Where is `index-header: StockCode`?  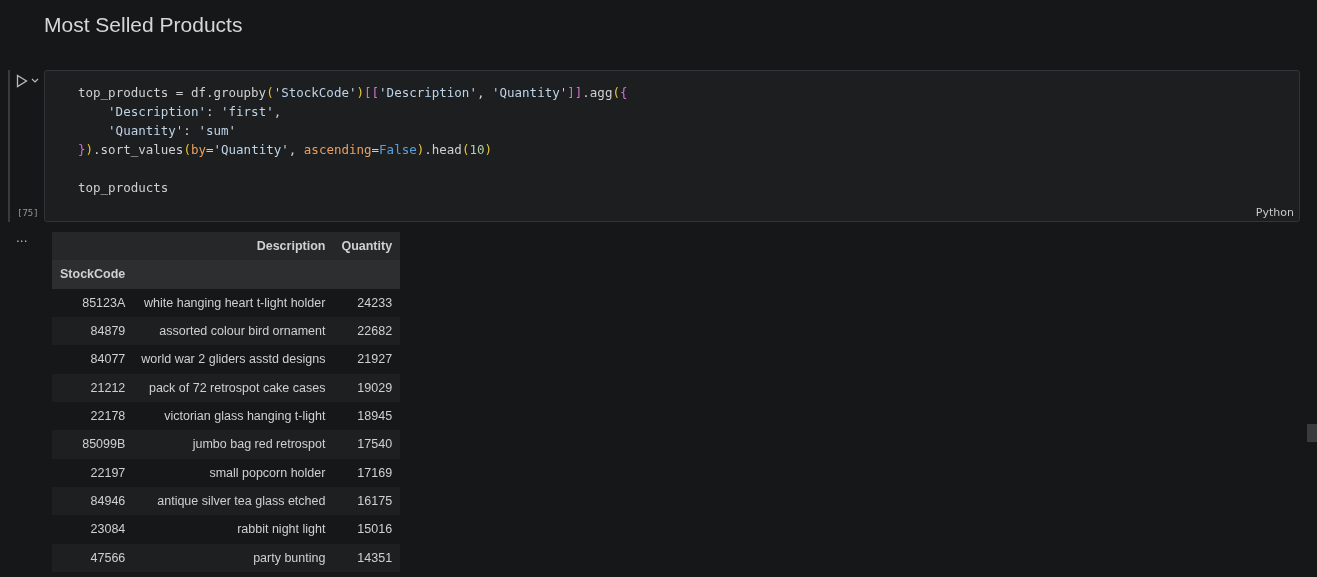
index-header: StockCode is located at coordinates (93, 274).